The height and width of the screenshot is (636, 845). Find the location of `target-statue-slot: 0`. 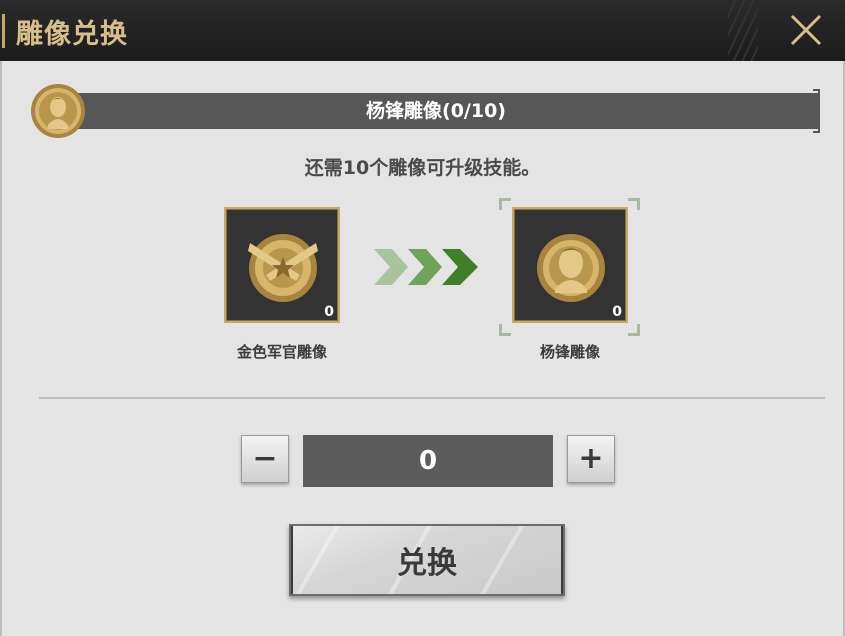

target-statue-slot: 0 is located at coordinates (570, 265).